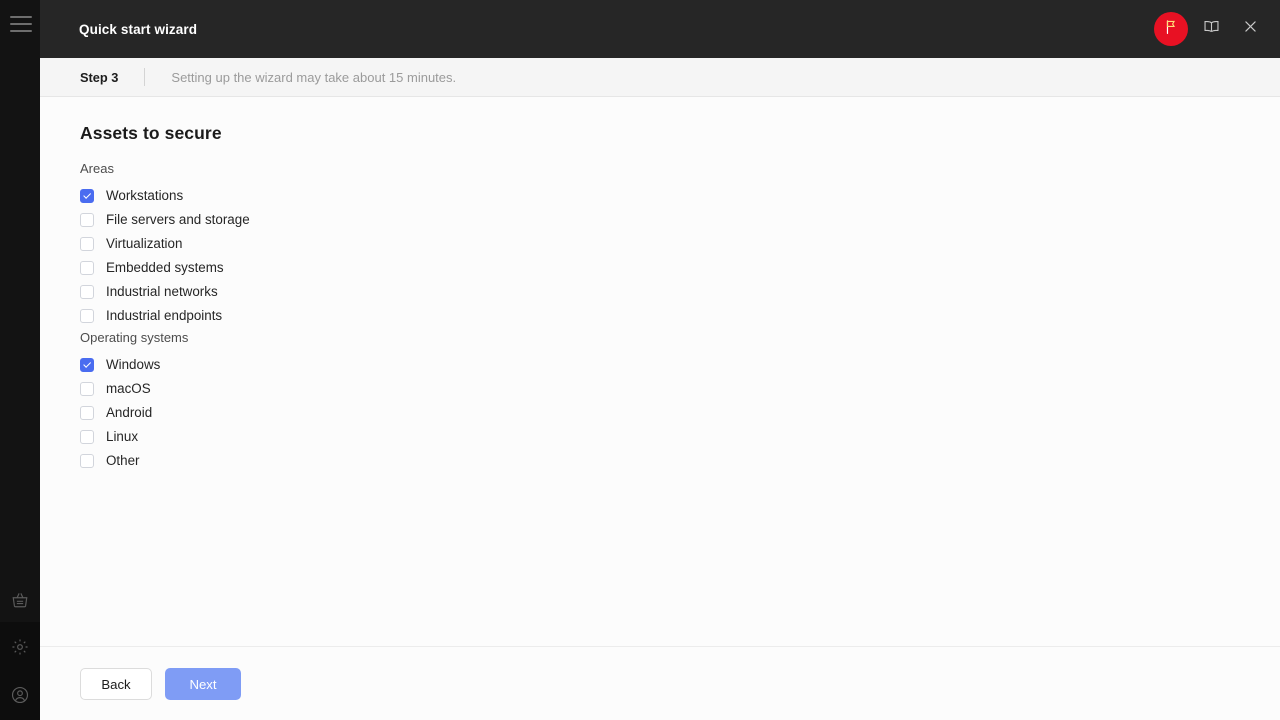 The image size is (1280, 720). What do you see at coordinates (122, 436) in the screenshot?
I see `checkbox-label: Linux` at bounding box center [122, 436].